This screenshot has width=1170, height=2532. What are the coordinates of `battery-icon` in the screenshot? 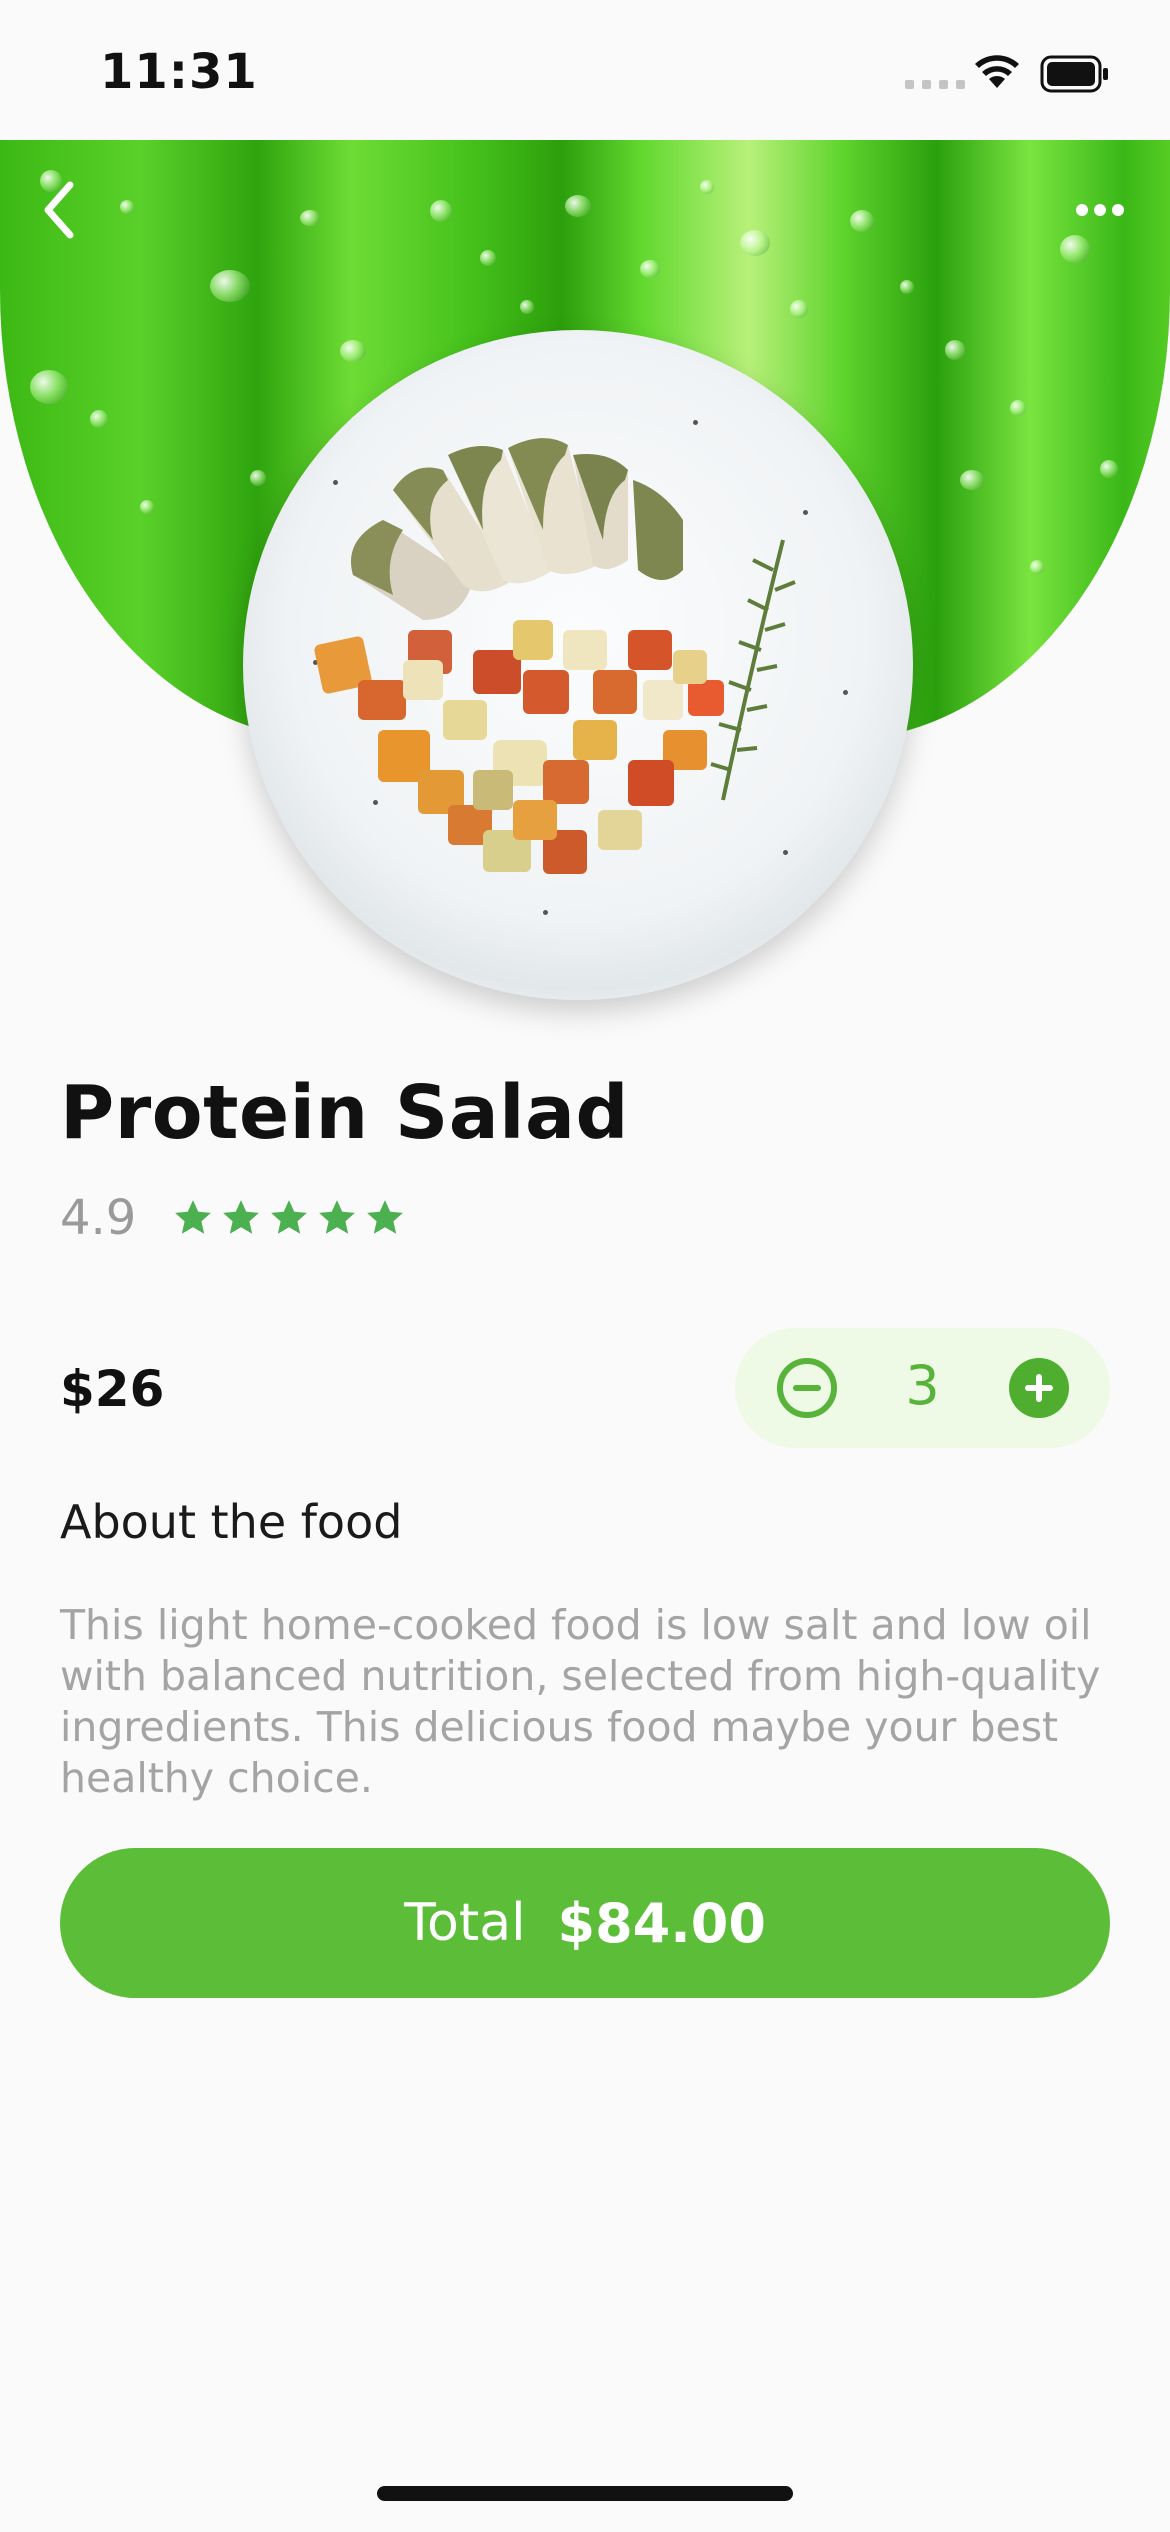 It's located at (1074, 74).